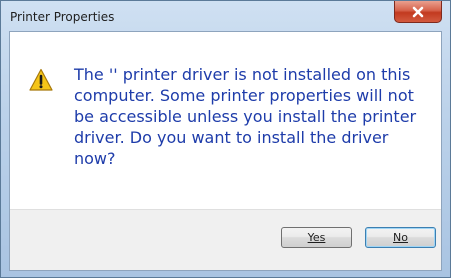  I want to click on window-title: Printer Properties, so click(62, 17).